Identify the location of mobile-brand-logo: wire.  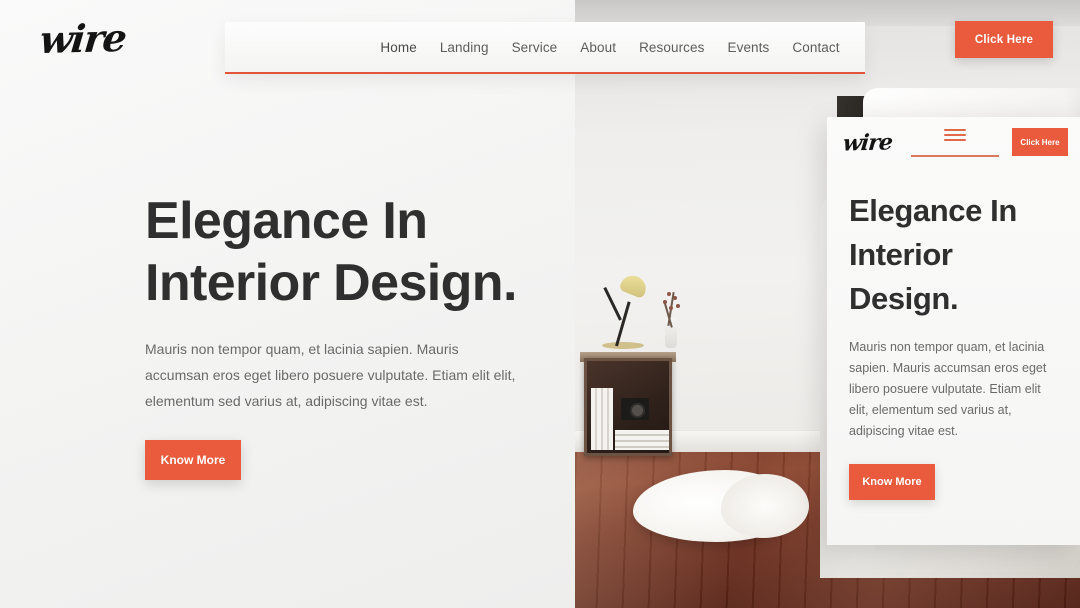
(868, 142).